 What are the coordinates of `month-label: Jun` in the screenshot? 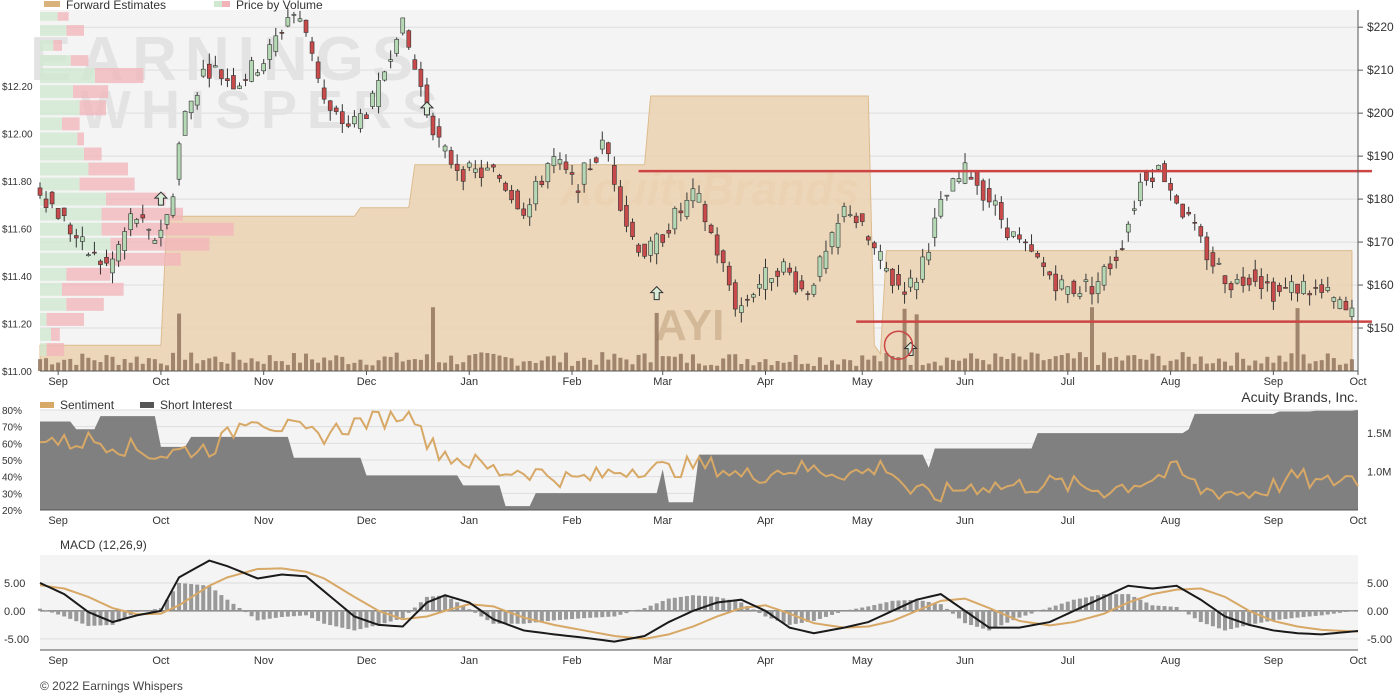 It's located at (965, 382).